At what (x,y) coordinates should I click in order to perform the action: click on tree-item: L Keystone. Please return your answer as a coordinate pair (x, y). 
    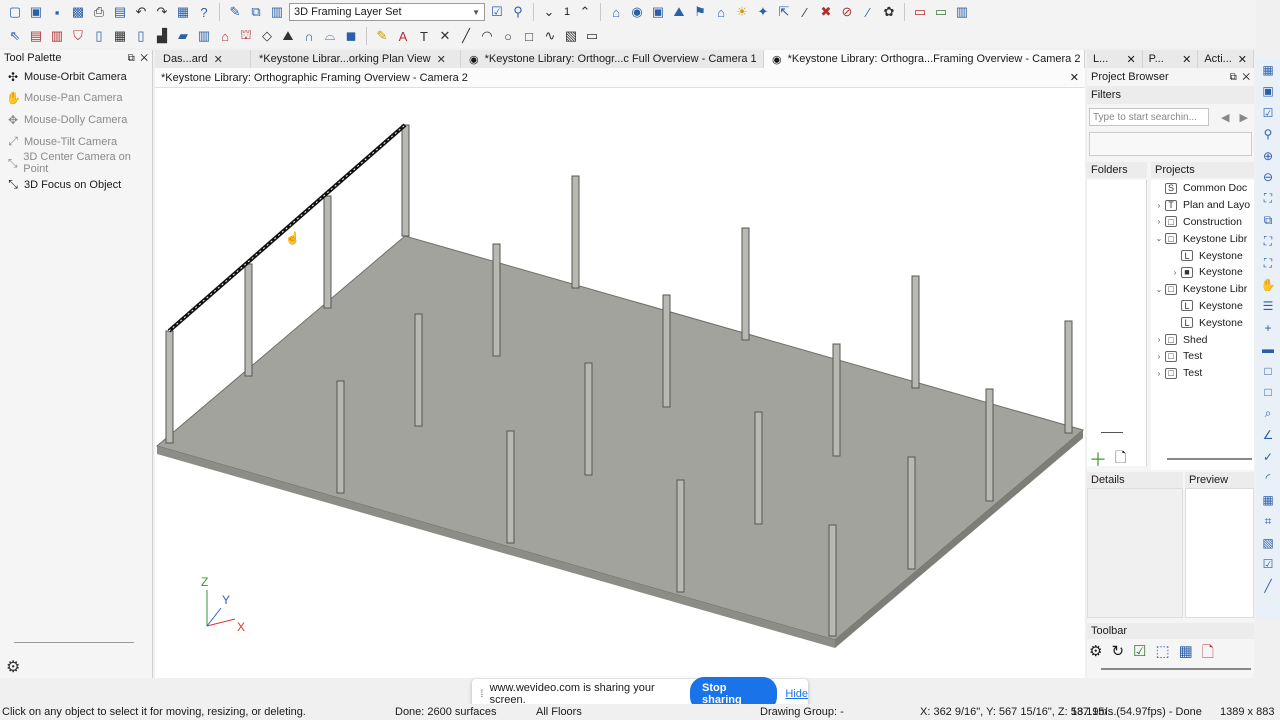
    Looking at the image, I should click on (1202, 306).